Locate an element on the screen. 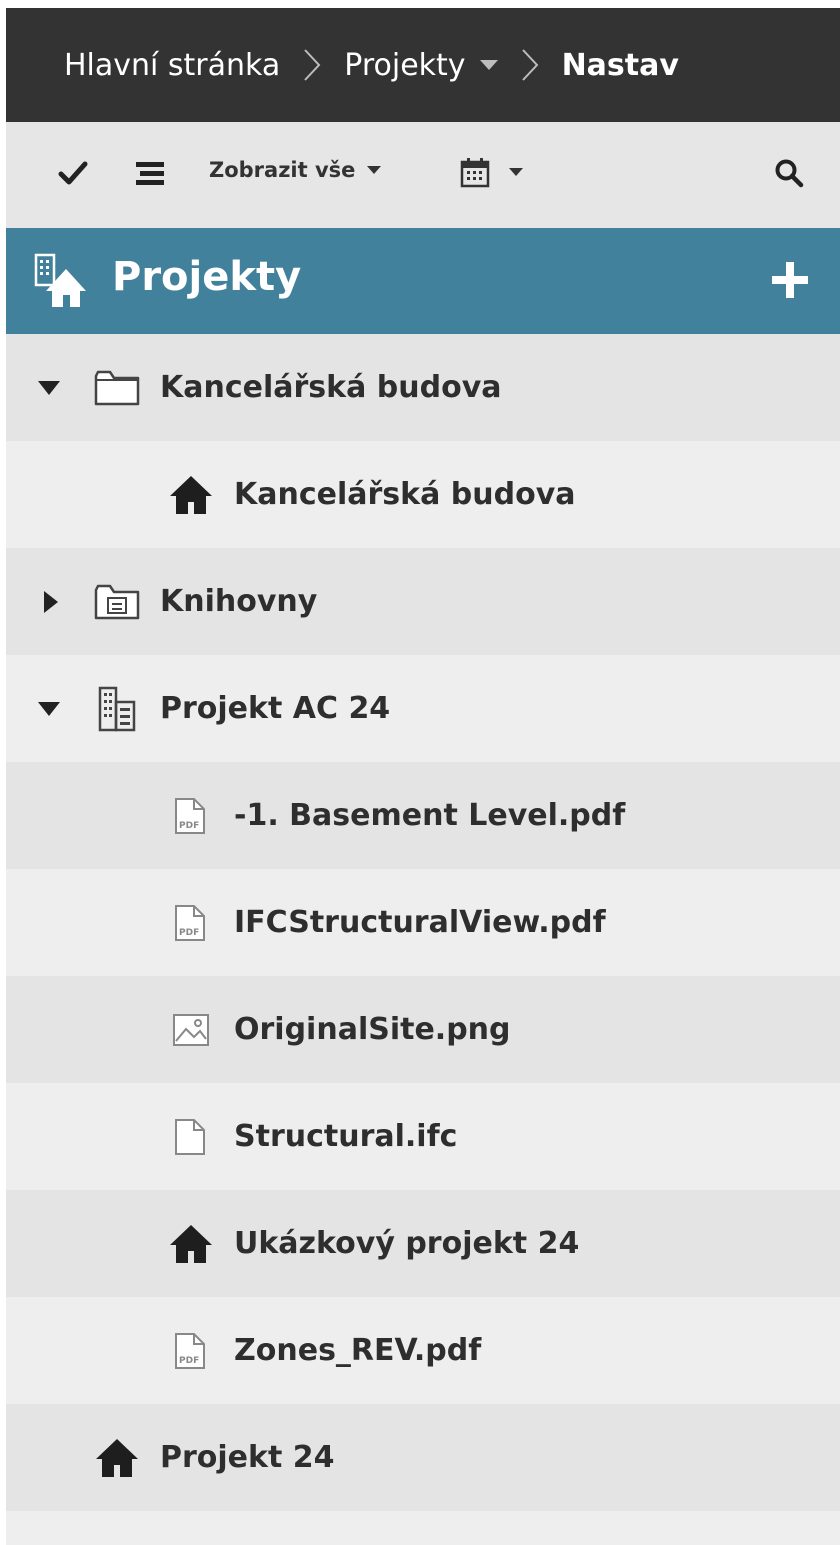  tree-row-ifcstructuralview-pdf: PDF IFCStructuralView.pdf is located at coordinates (423, 922).